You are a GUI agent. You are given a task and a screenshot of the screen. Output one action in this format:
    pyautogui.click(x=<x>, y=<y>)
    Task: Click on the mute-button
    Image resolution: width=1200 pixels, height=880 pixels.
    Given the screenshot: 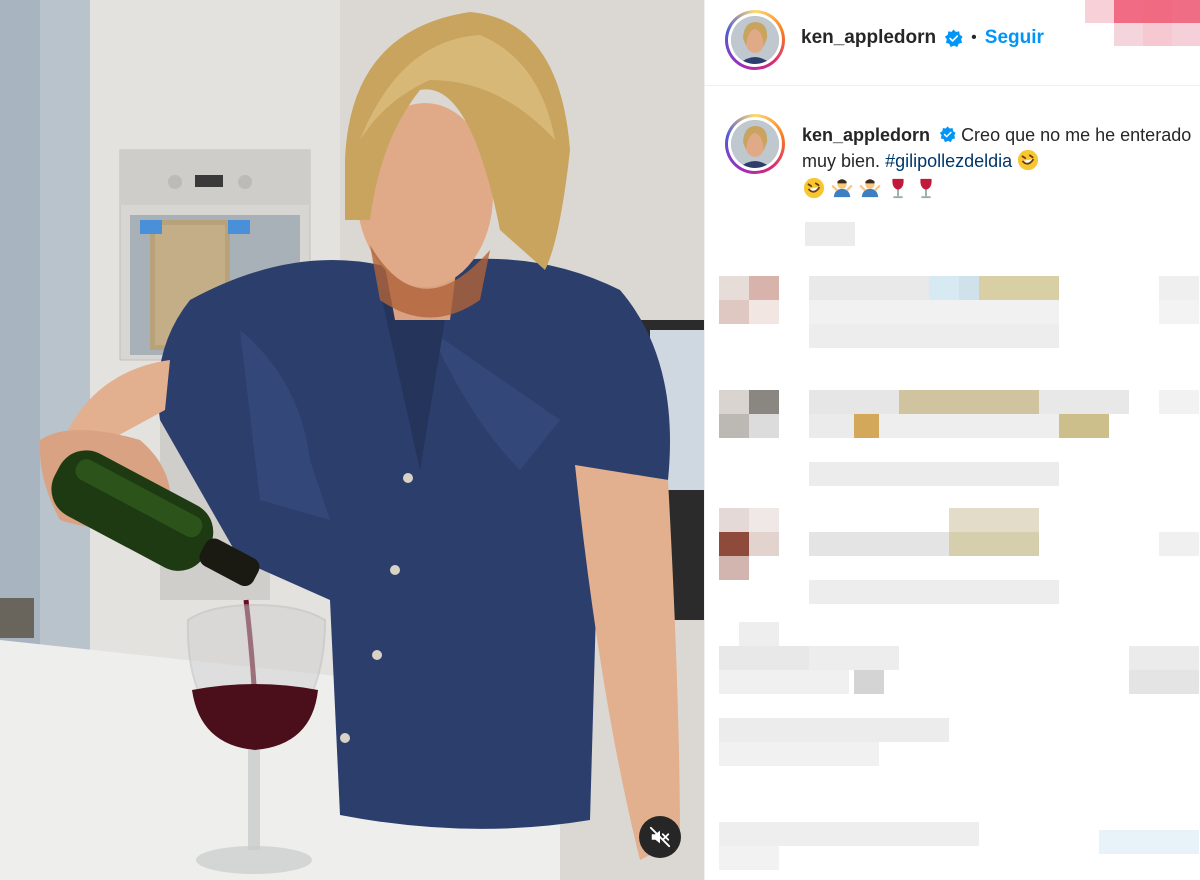 What is the action you would take?
    pyautogui.click(x=660, y=837)
    